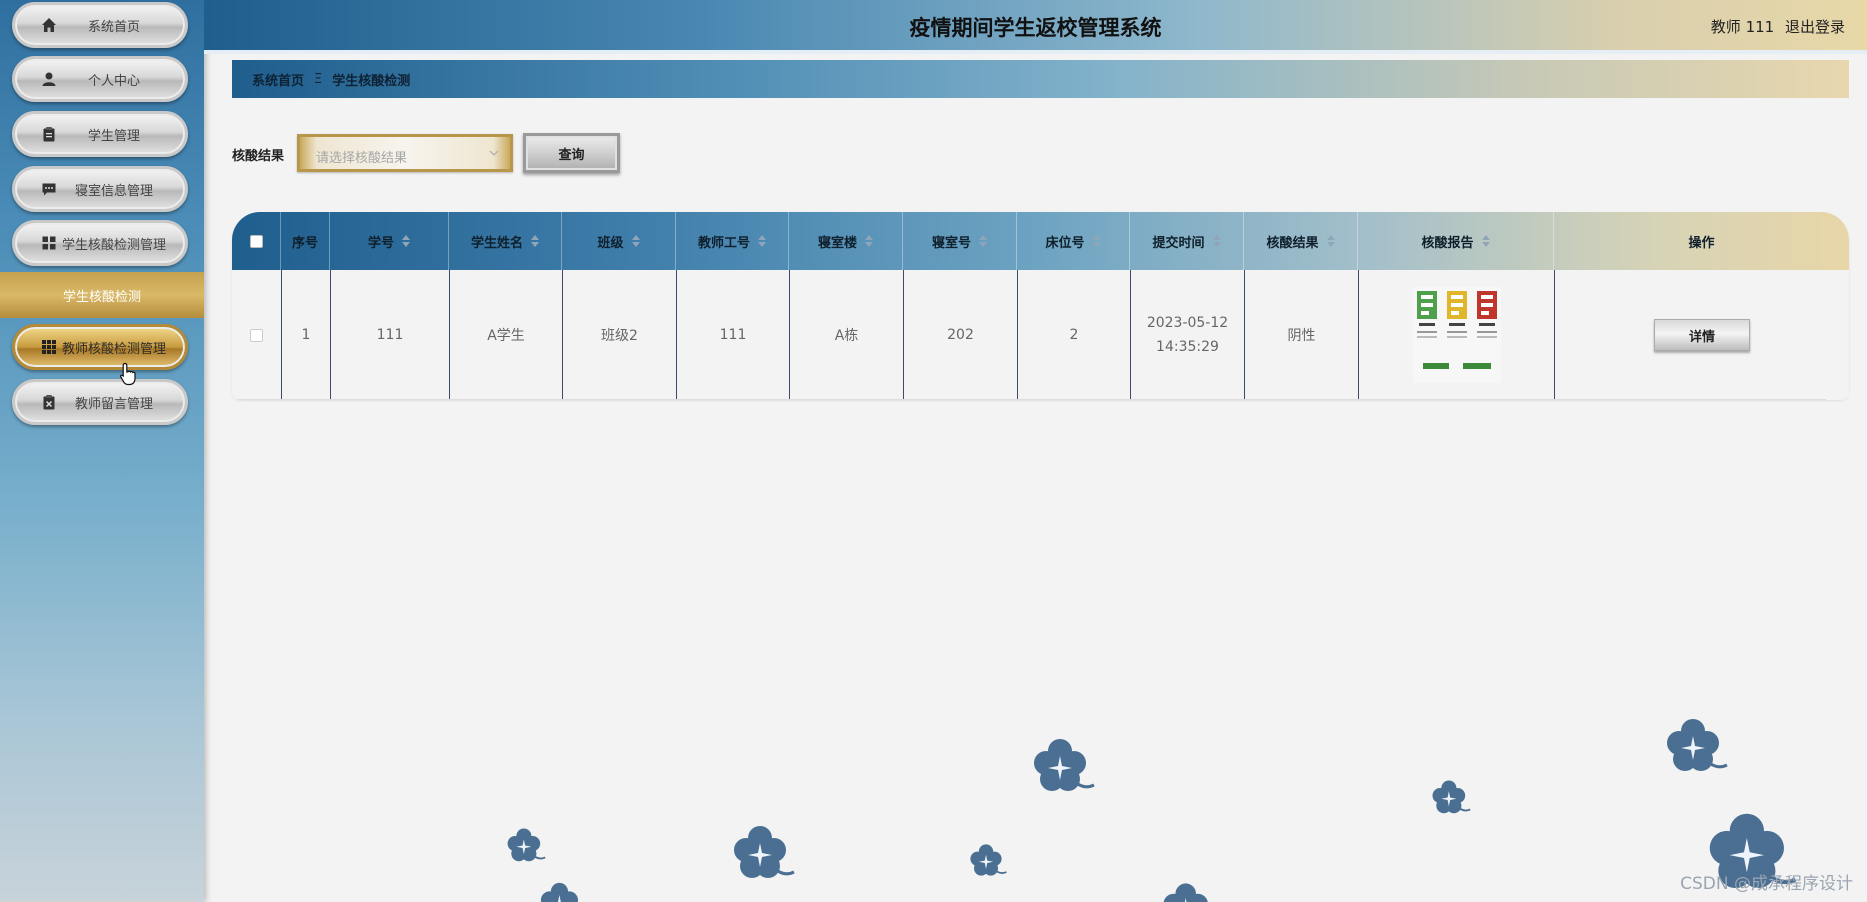 This screenshot has width=1867, height=902. What do you see at coordinates (846, 335) in the screenshot?
I see `cell-building: A栋` at bounding box center [846, 335].